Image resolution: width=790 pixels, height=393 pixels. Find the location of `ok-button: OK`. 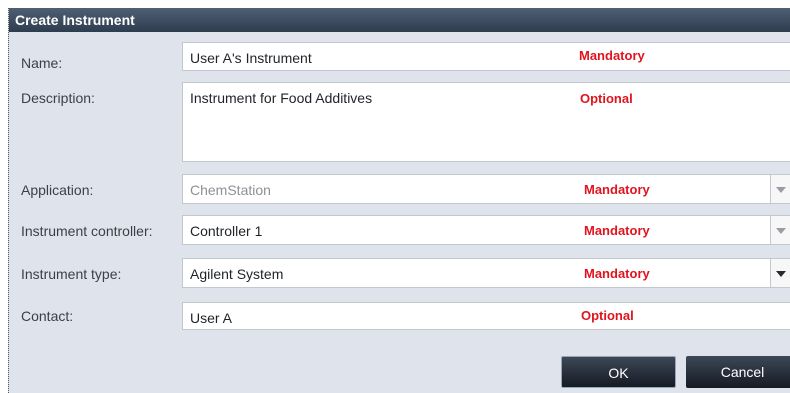

ok-button: OK is located at coordinates (618, 372).